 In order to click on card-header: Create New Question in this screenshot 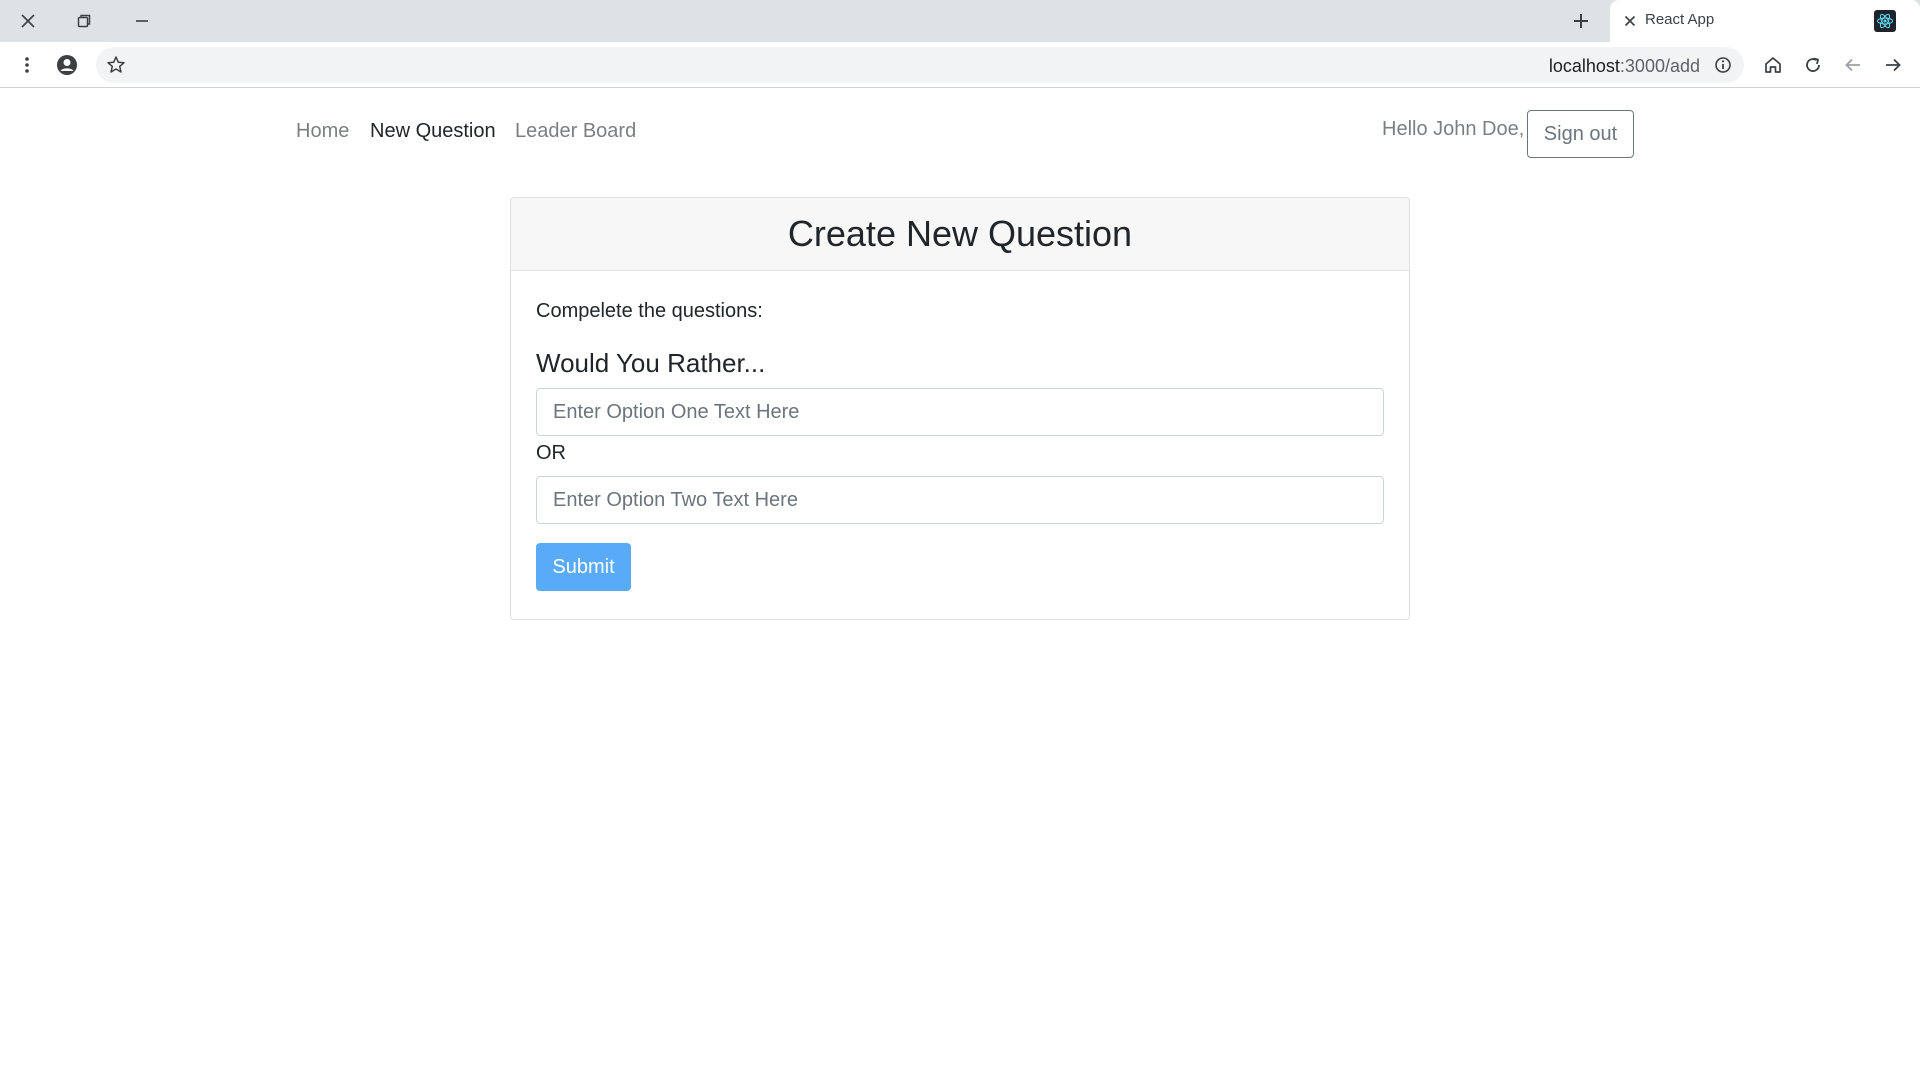, I will do `click(960, 234)`.